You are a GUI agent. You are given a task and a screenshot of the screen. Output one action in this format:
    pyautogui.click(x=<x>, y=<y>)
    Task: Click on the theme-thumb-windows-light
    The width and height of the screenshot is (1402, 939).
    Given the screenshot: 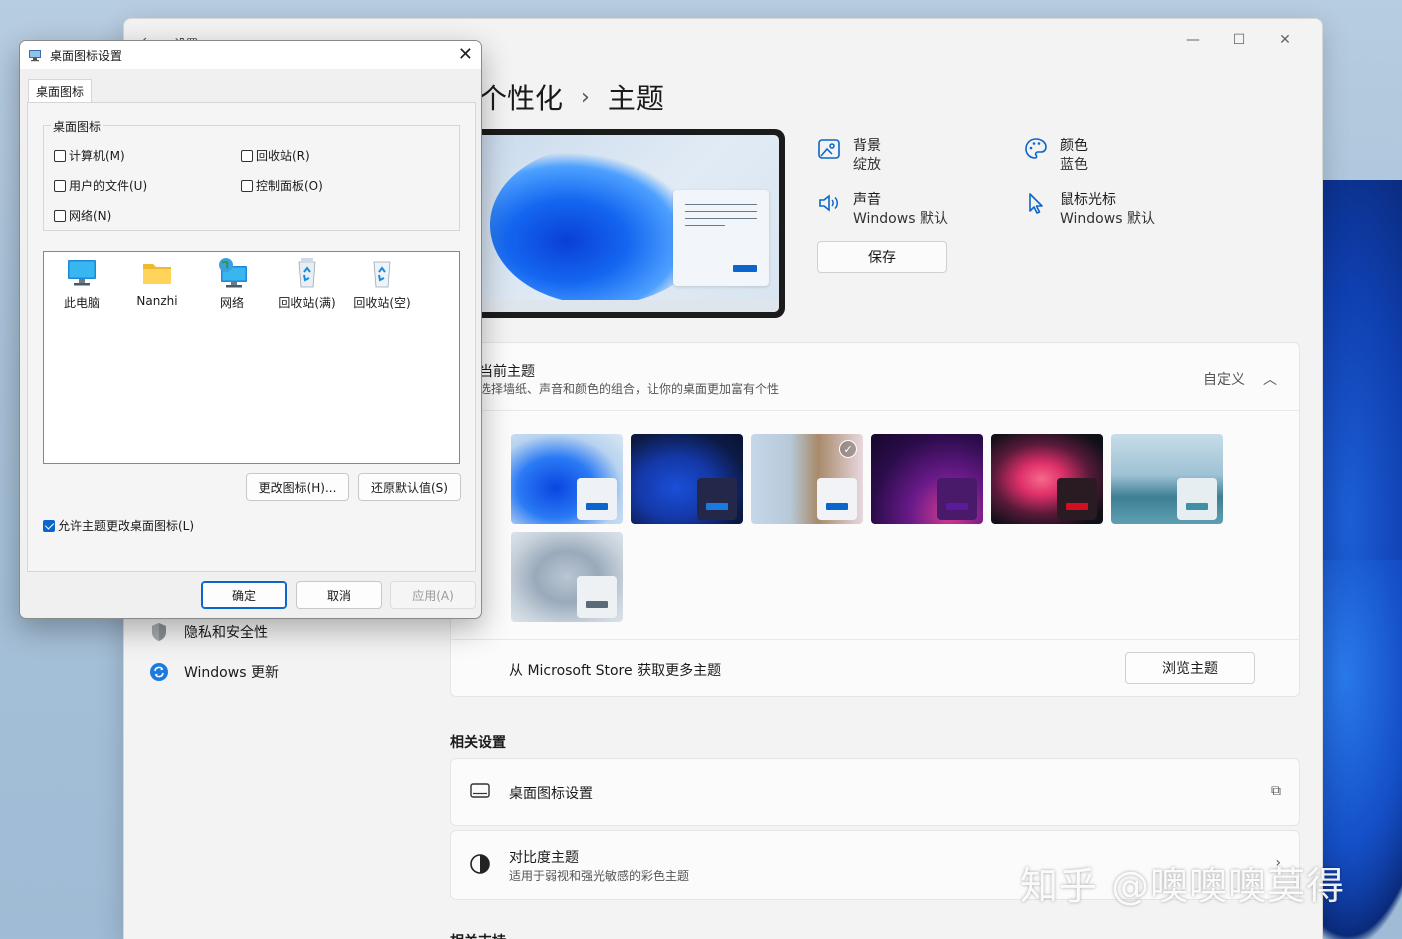 What is the action you would take?
    pyautogui.click(x=567, y=479)
    